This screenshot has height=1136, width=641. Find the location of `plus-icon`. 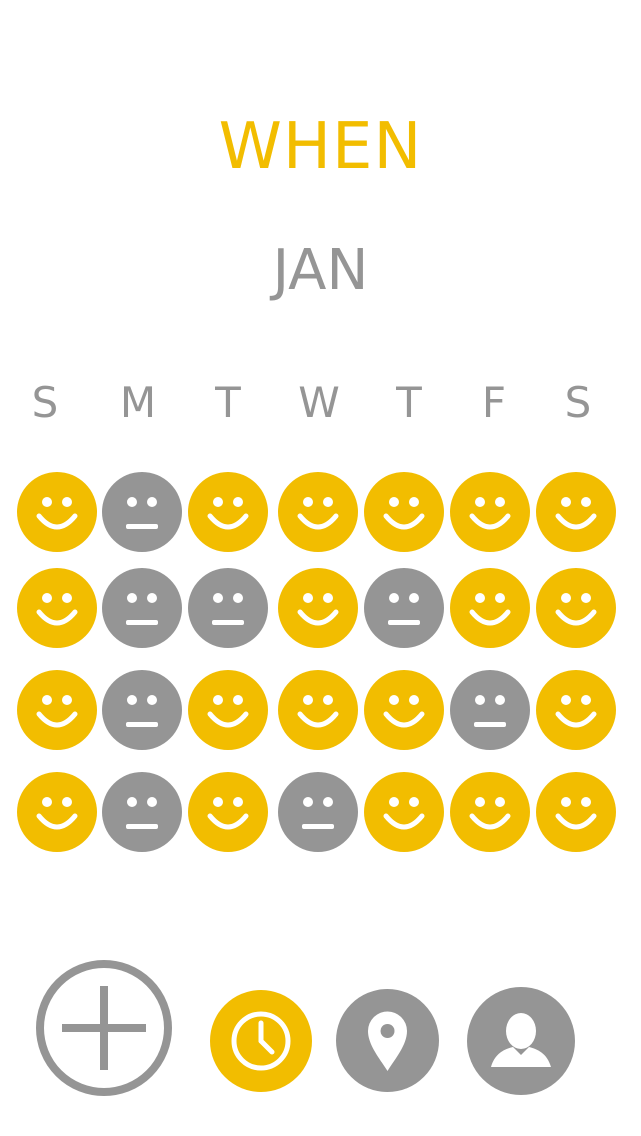

plus-icon is located at coordinates (104, 1028).